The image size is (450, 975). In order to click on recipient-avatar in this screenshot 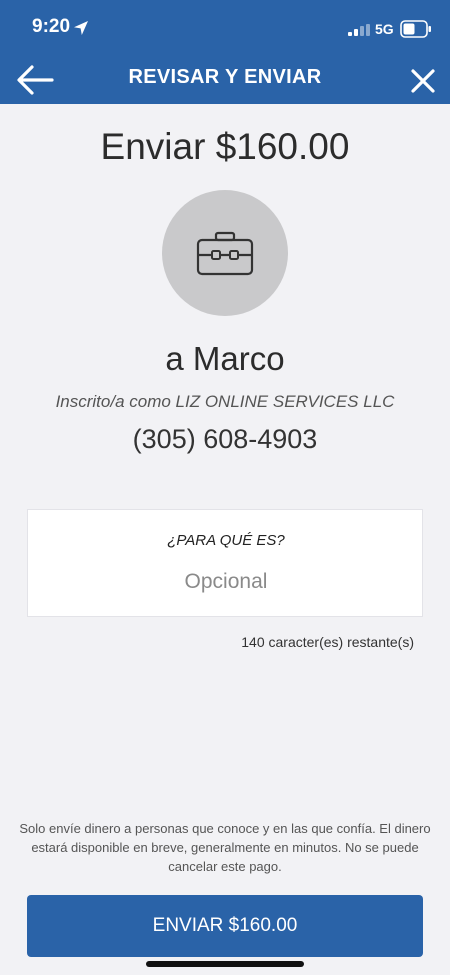, I will do `click(225, 253)`.